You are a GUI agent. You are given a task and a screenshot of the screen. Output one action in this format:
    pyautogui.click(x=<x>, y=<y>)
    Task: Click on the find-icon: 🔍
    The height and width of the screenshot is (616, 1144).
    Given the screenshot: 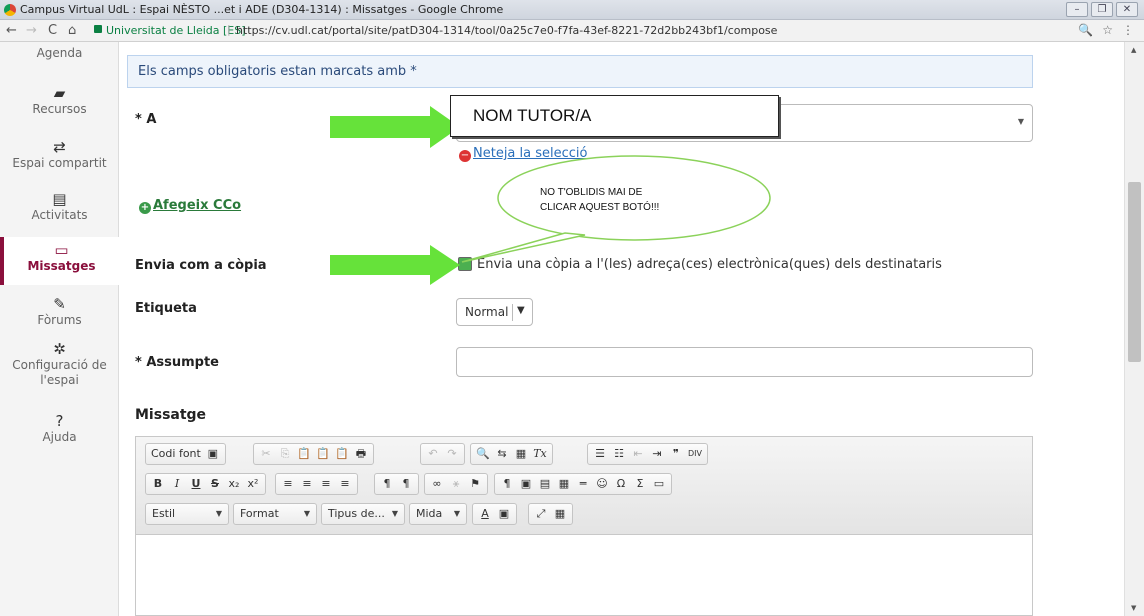 What is the action you would take?
    pyautogui.click(x=483, y=454)
    